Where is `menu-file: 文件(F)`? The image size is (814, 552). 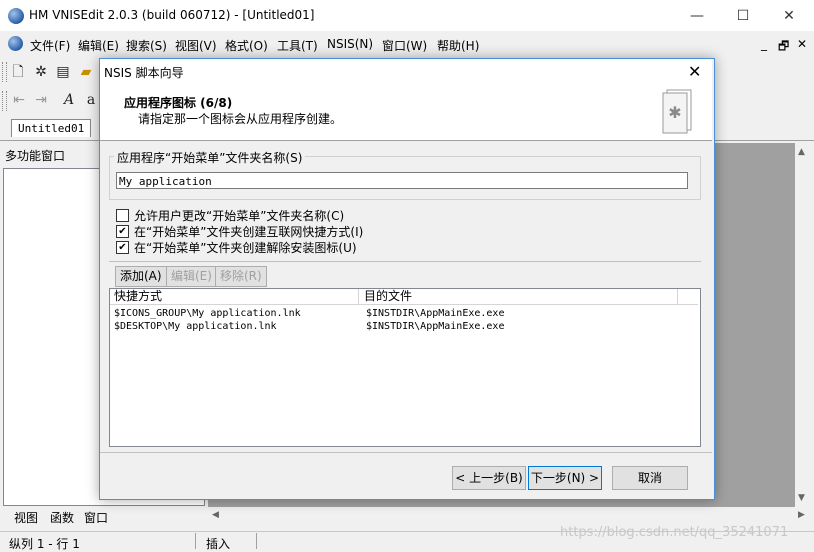 menu-file: 文件(F) is located at coordinates (50, 45).